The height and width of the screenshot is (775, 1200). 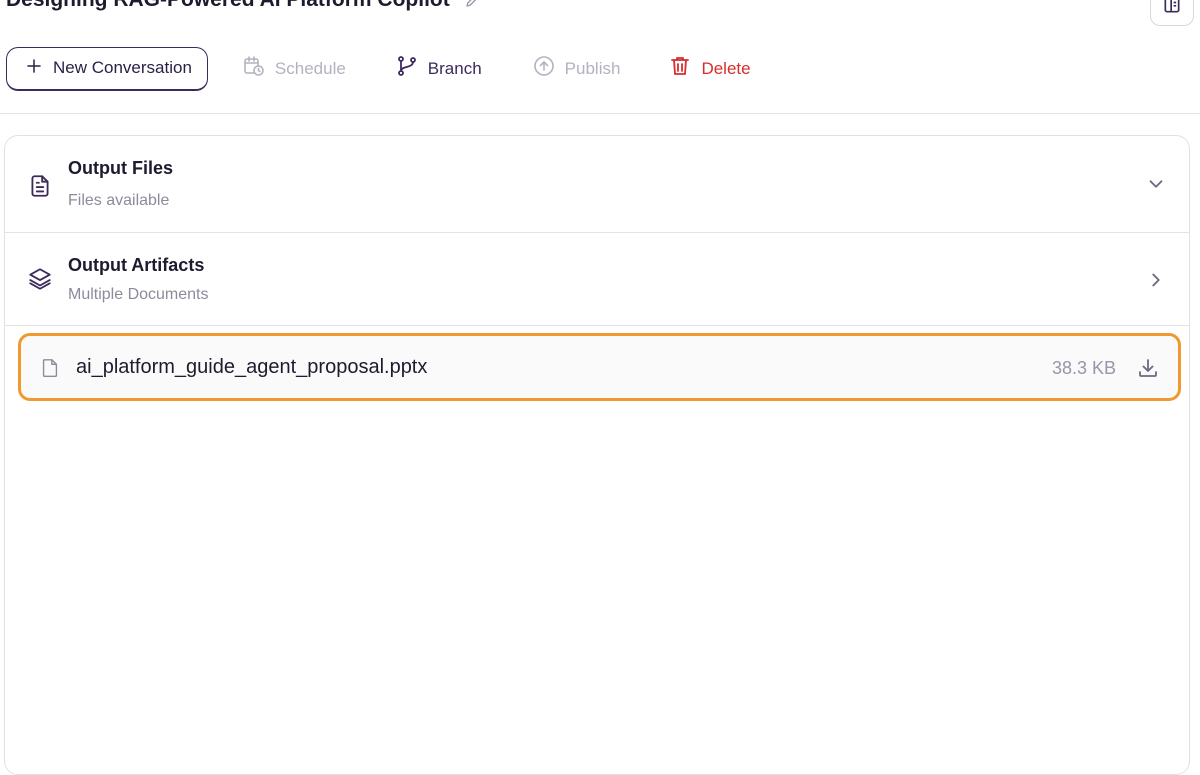 I want to click on schedule-label: Schedule, so click(x=310, y=68).